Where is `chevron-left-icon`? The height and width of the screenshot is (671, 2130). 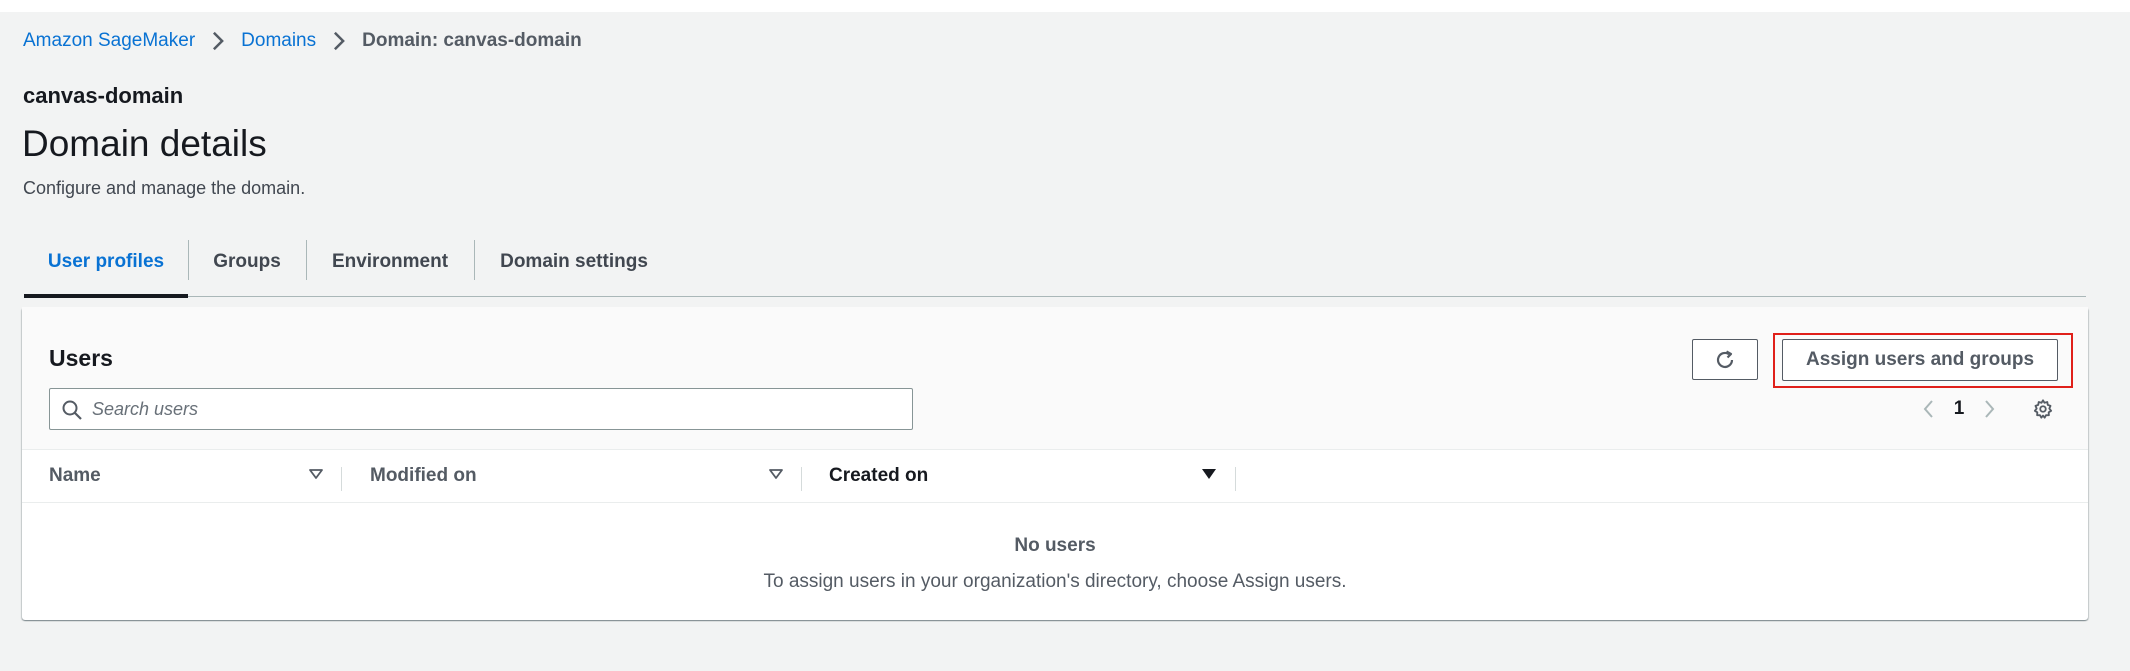 chevron-left-icon is located at coordinates (1929, 409).